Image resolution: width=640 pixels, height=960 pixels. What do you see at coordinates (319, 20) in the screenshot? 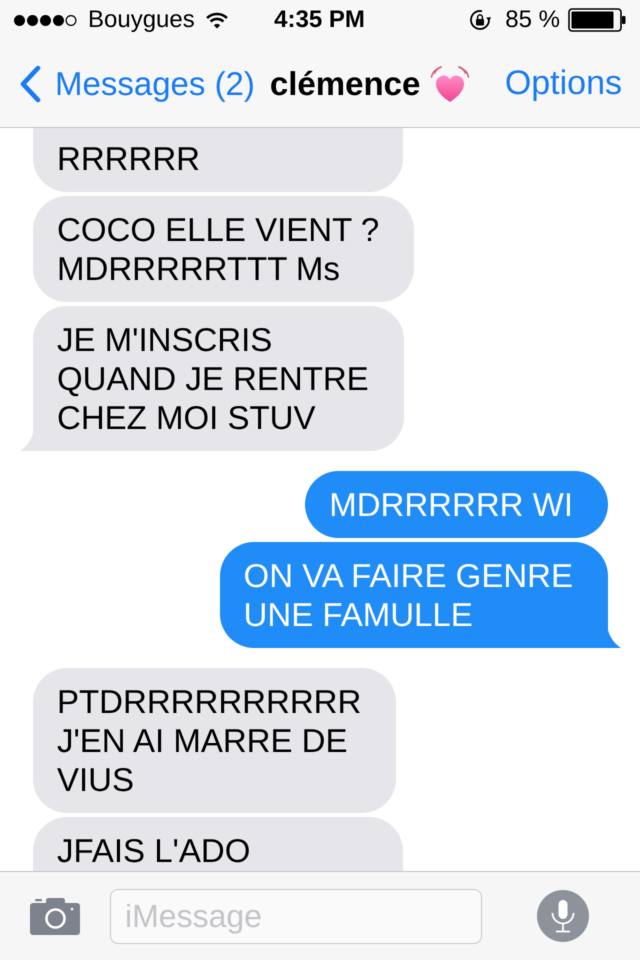
I see `status-time: 4:35 PM` at bounding box center [319, 20].